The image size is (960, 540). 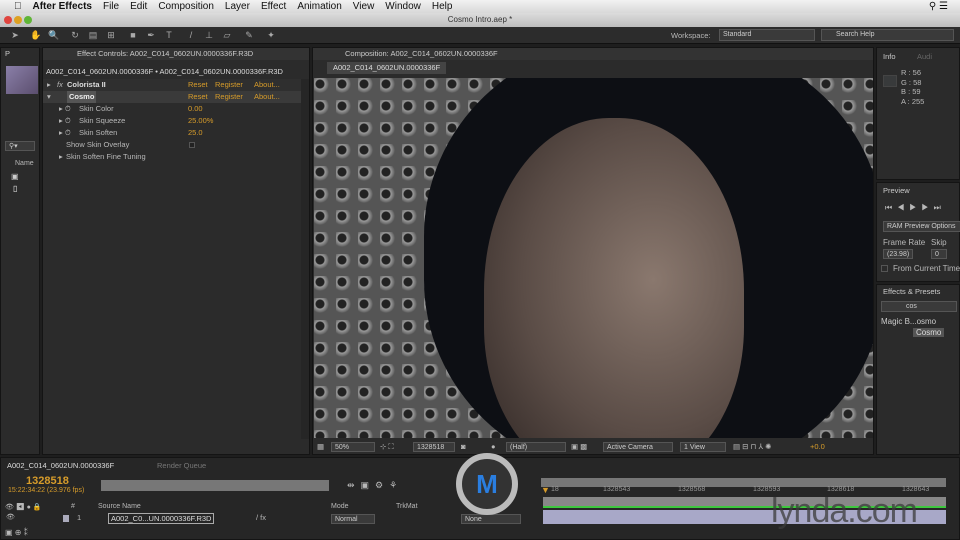 What do you see at coordinates (887, 35) in the screenshot?
I see `search-help-input: Search Help` at bounding box center [887, 35].